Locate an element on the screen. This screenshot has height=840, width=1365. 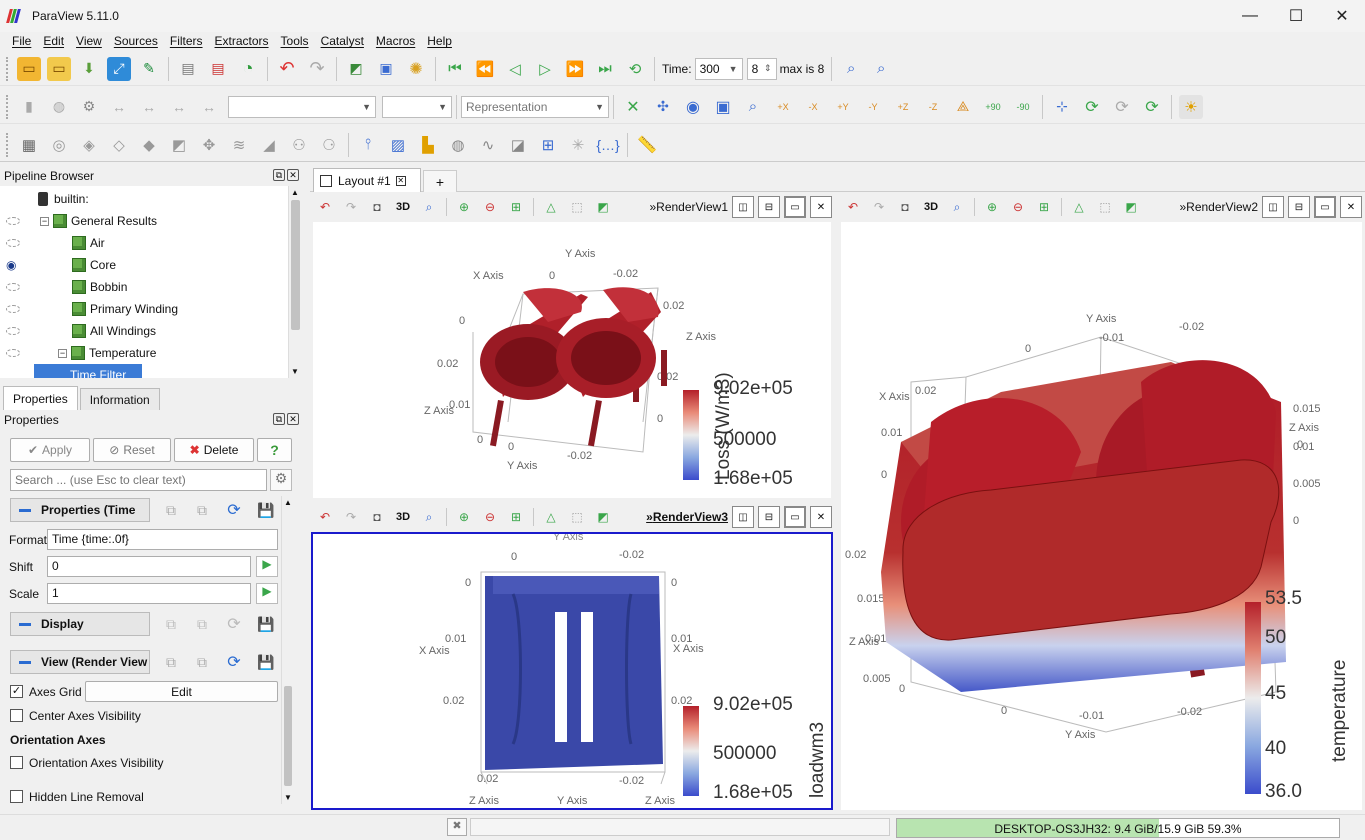
zoom-to-box-icon: ◉ is located at coordinates (693, 107).